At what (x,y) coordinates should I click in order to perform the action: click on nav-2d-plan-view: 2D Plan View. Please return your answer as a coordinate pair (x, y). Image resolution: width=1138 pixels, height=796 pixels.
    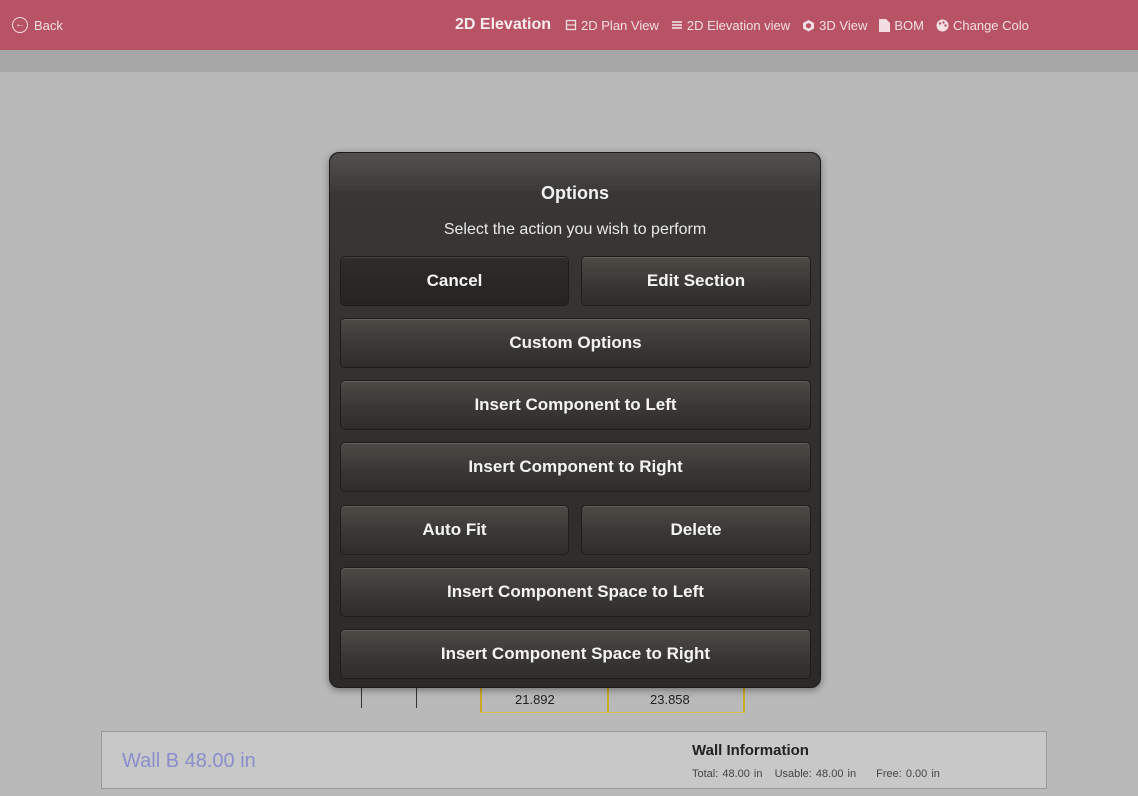
    Looking at the image, I should click on (612, 25).